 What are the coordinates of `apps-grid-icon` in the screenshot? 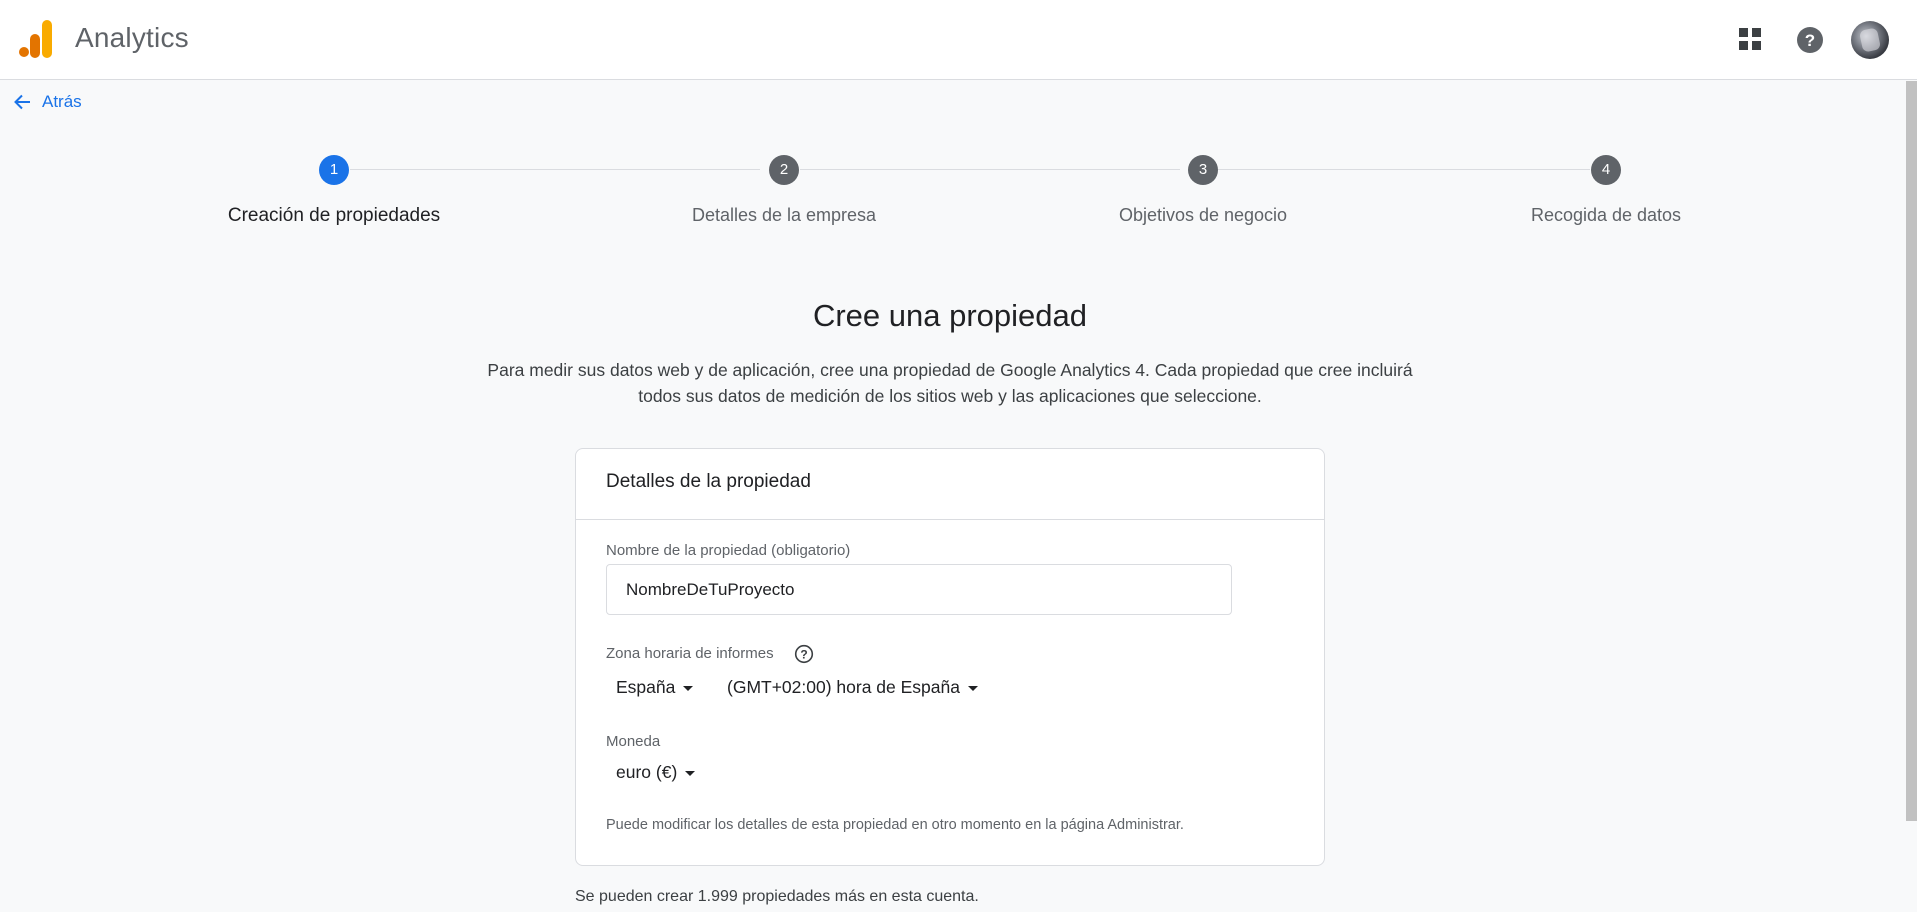 It's located at (1750, 39).